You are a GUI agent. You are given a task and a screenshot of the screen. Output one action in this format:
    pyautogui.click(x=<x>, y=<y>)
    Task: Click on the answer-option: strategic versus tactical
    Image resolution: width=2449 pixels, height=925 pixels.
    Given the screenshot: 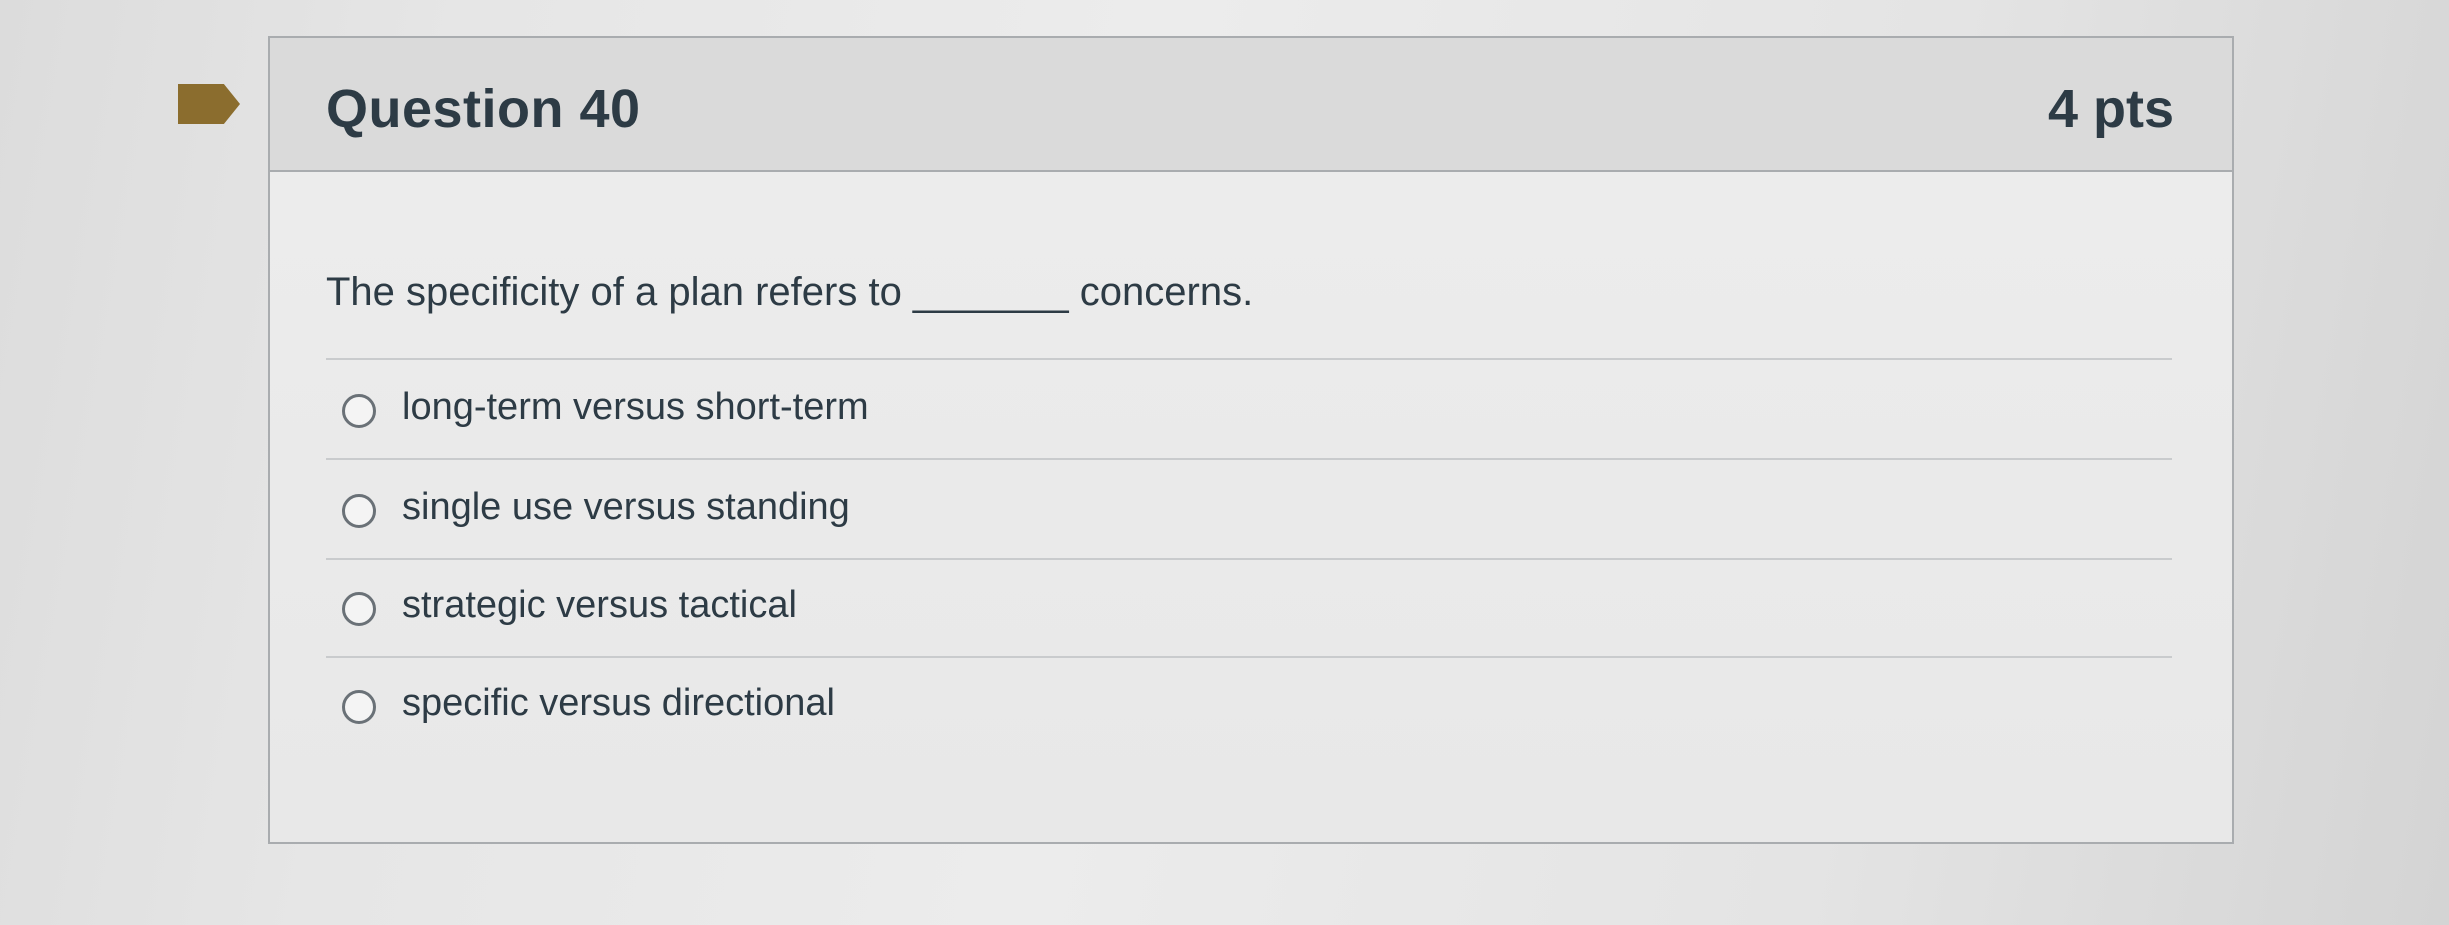 What is the action you would take?
    pyautogui.click(x=1249, y=614)
    